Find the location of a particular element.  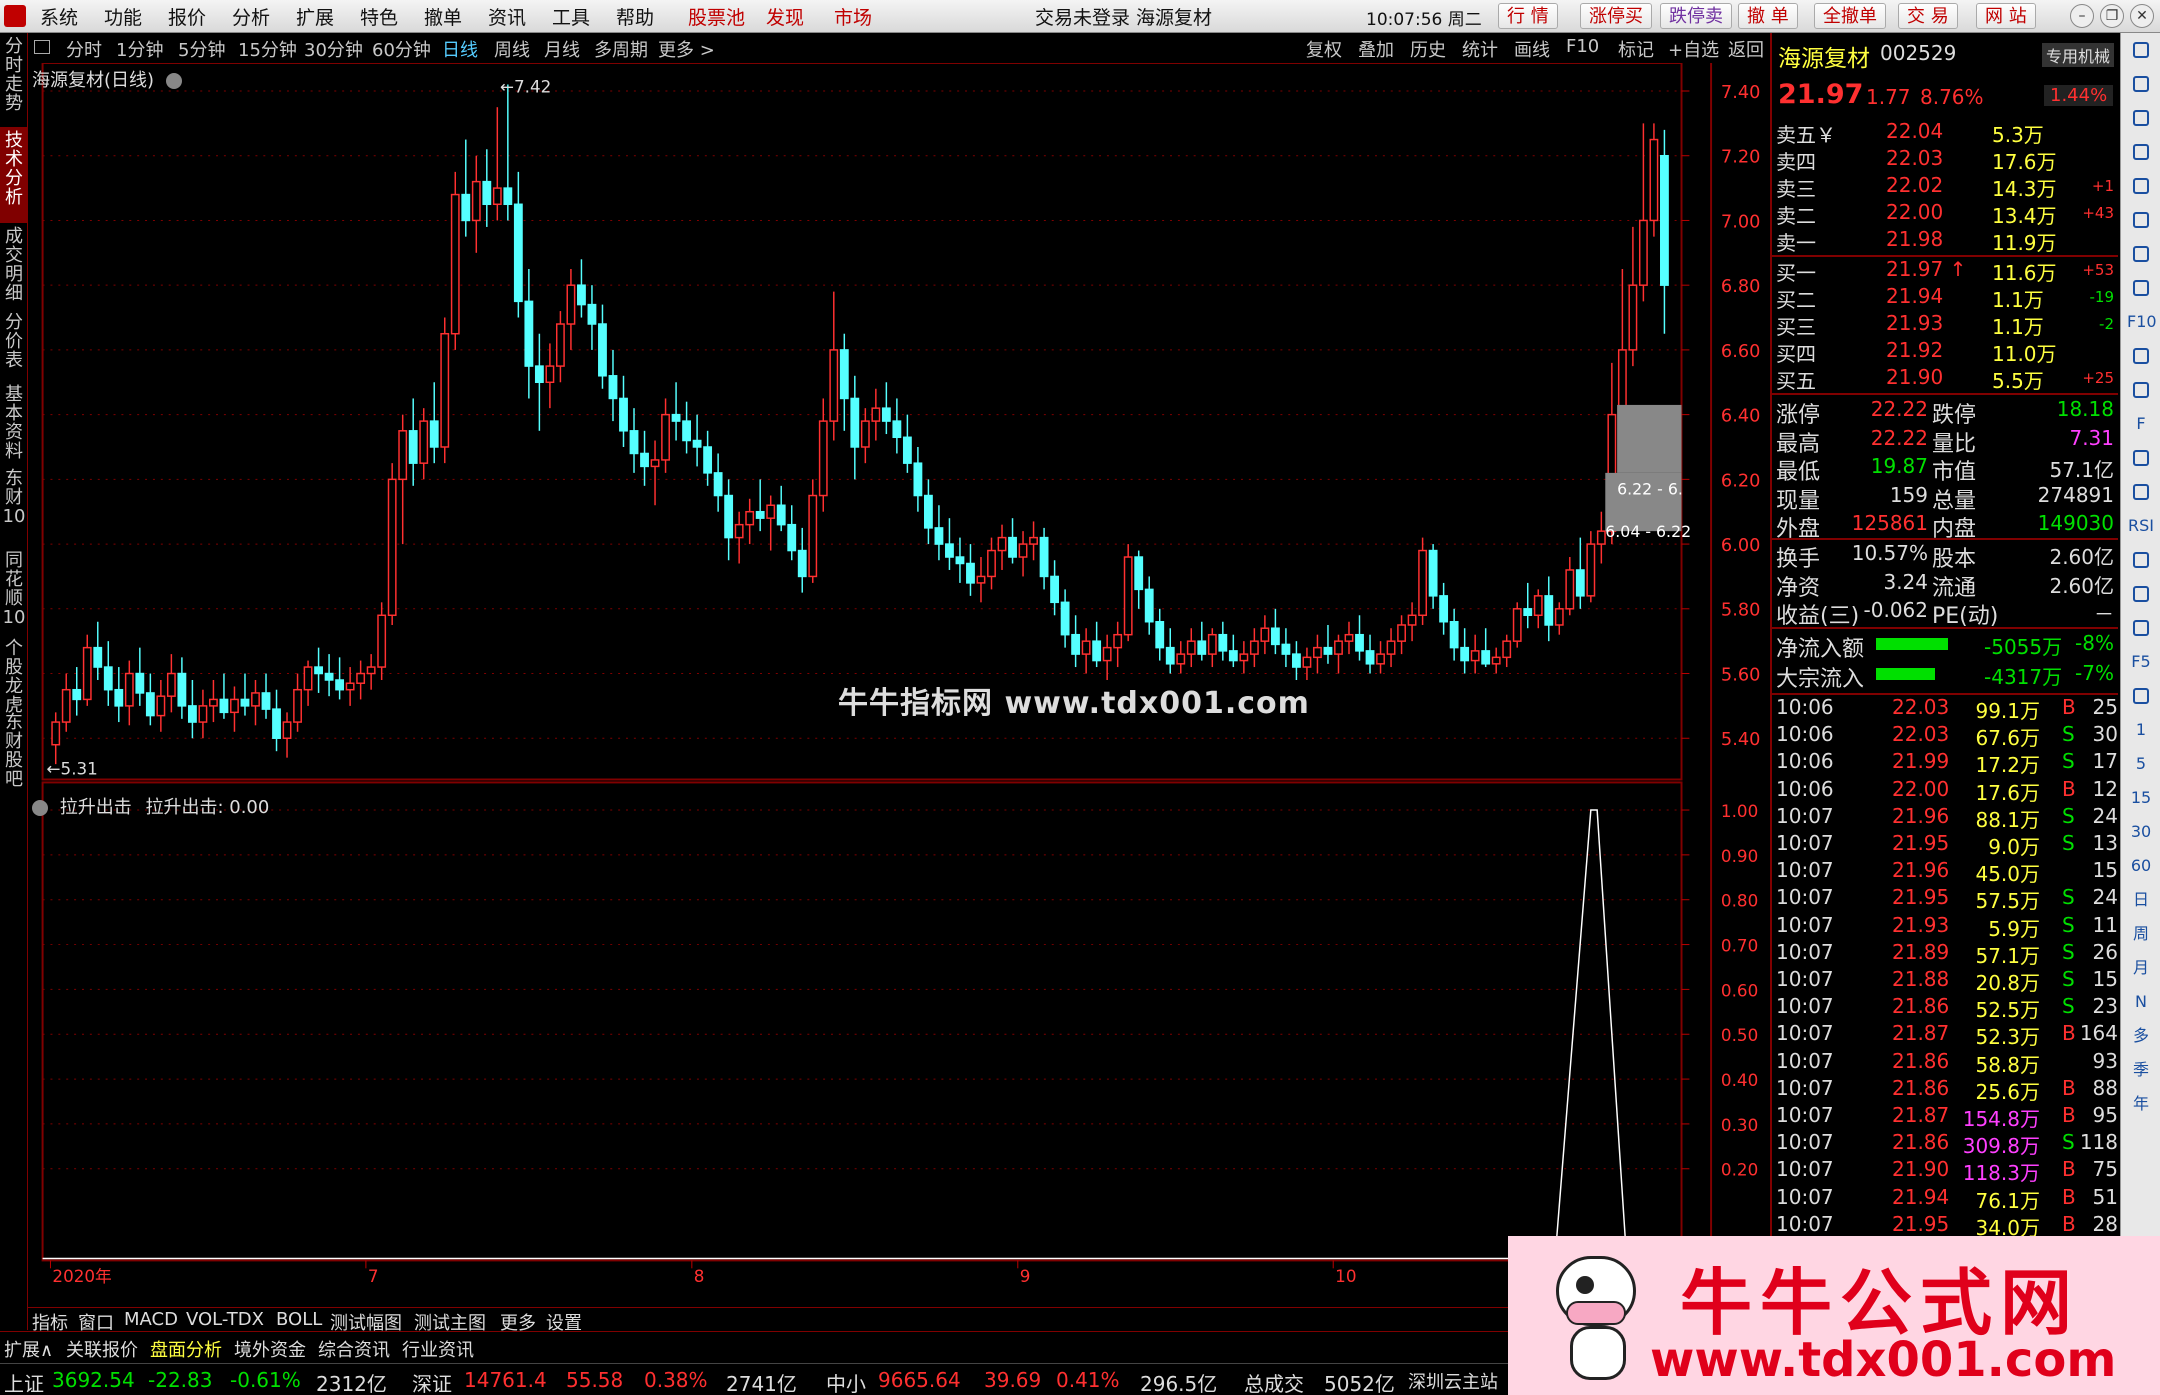

ask-row-4: 卖一 21.98 11.9万 is located at coordinates (1947, 241).